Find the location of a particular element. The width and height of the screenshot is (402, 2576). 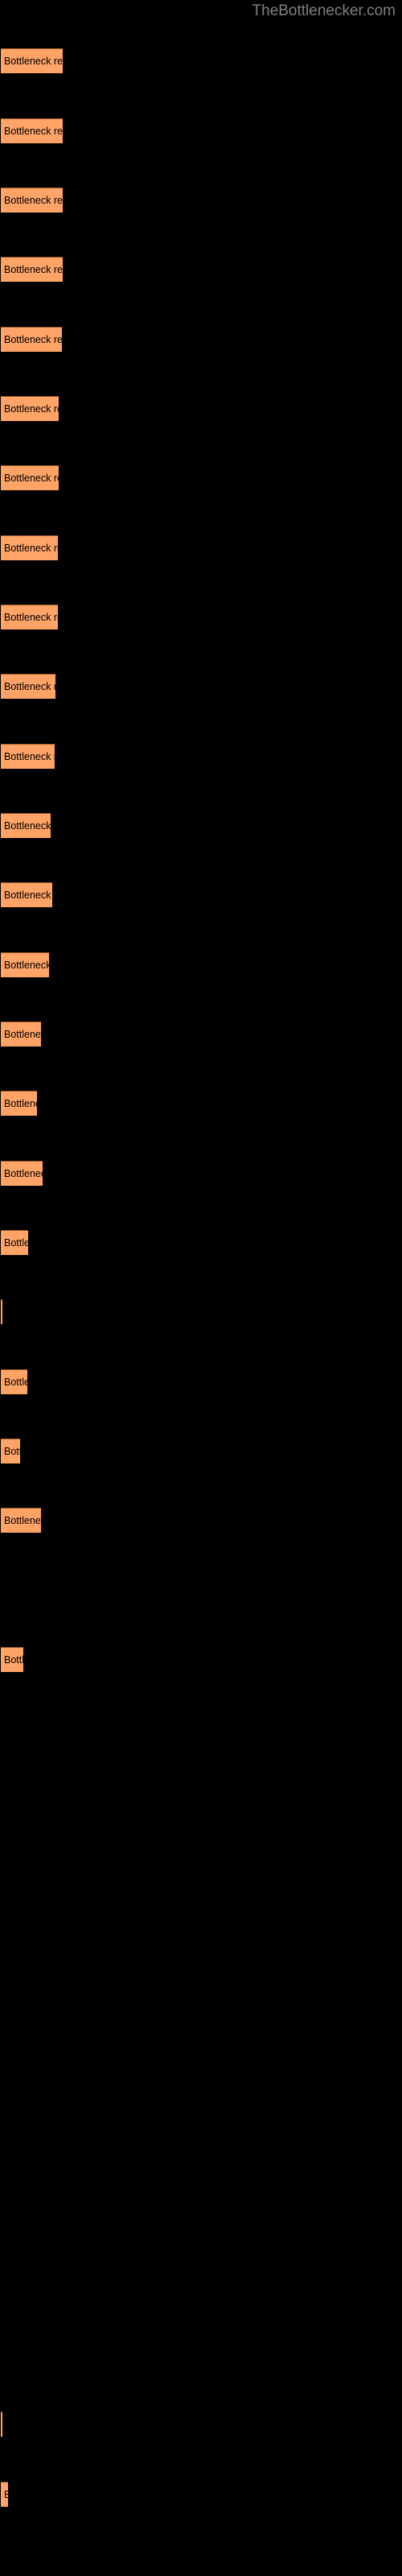

bar-16: Bottleneck result is located at coordinates (19, 1103).